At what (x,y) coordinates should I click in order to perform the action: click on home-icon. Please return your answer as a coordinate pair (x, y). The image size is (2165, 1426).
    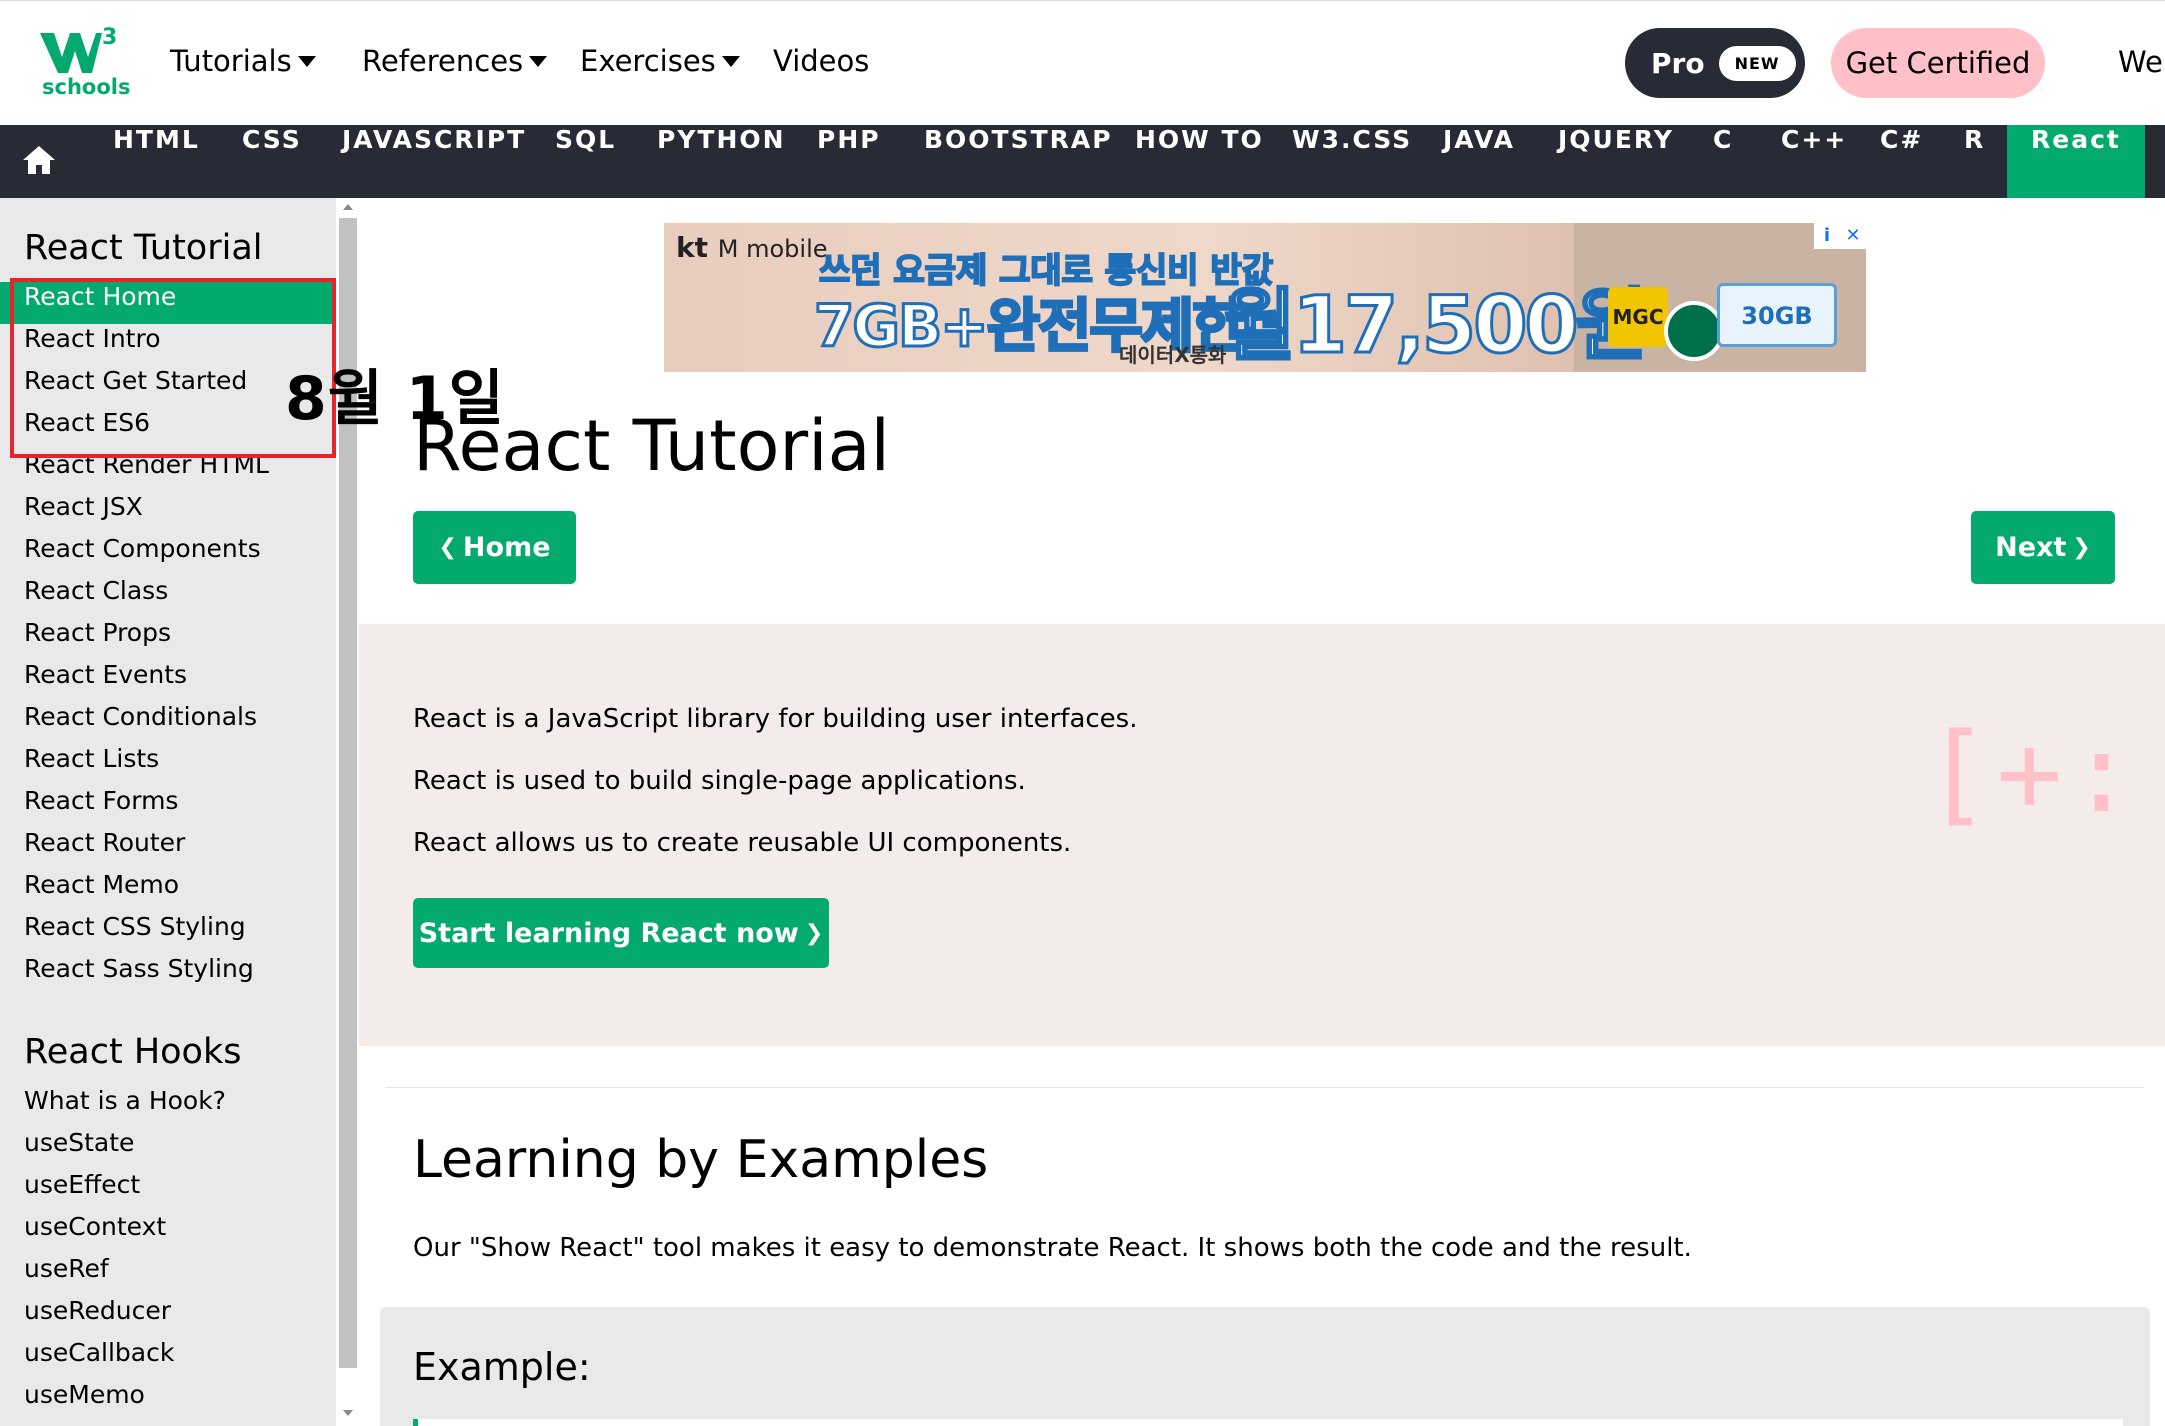
    Looking at the image, I should click on (39, 160).